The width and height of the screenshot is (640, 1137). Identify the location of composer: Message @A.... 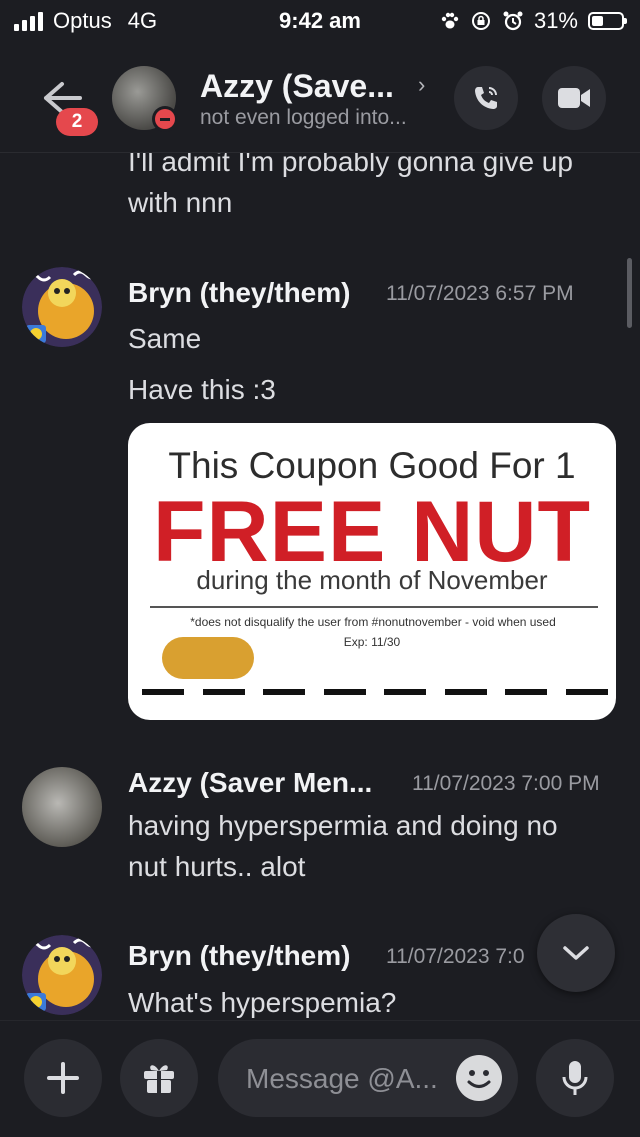
(320, 1078).